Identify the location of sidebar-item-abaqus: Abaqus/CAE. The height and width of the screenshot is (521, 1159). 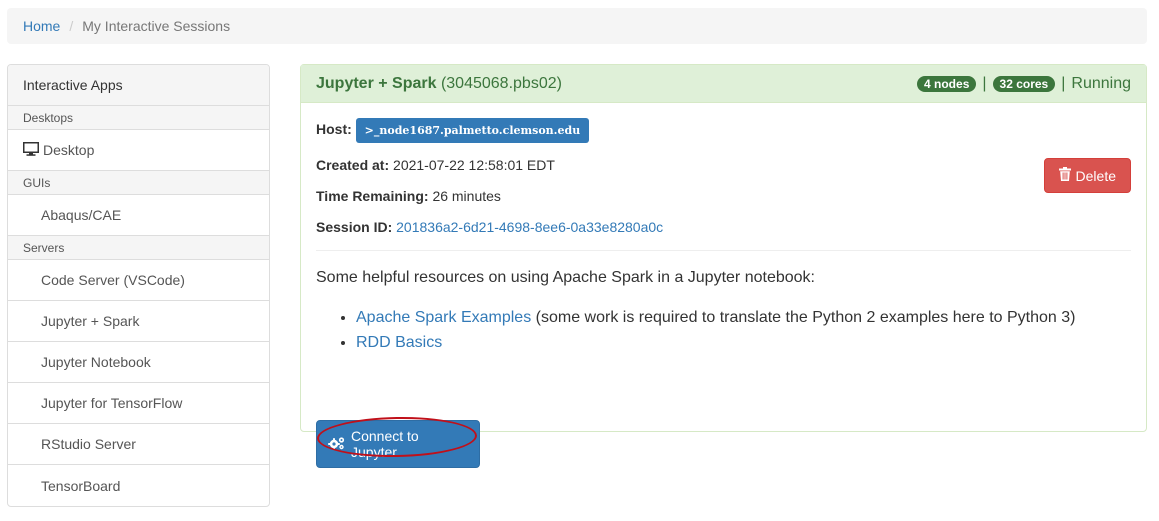
(138, 215).